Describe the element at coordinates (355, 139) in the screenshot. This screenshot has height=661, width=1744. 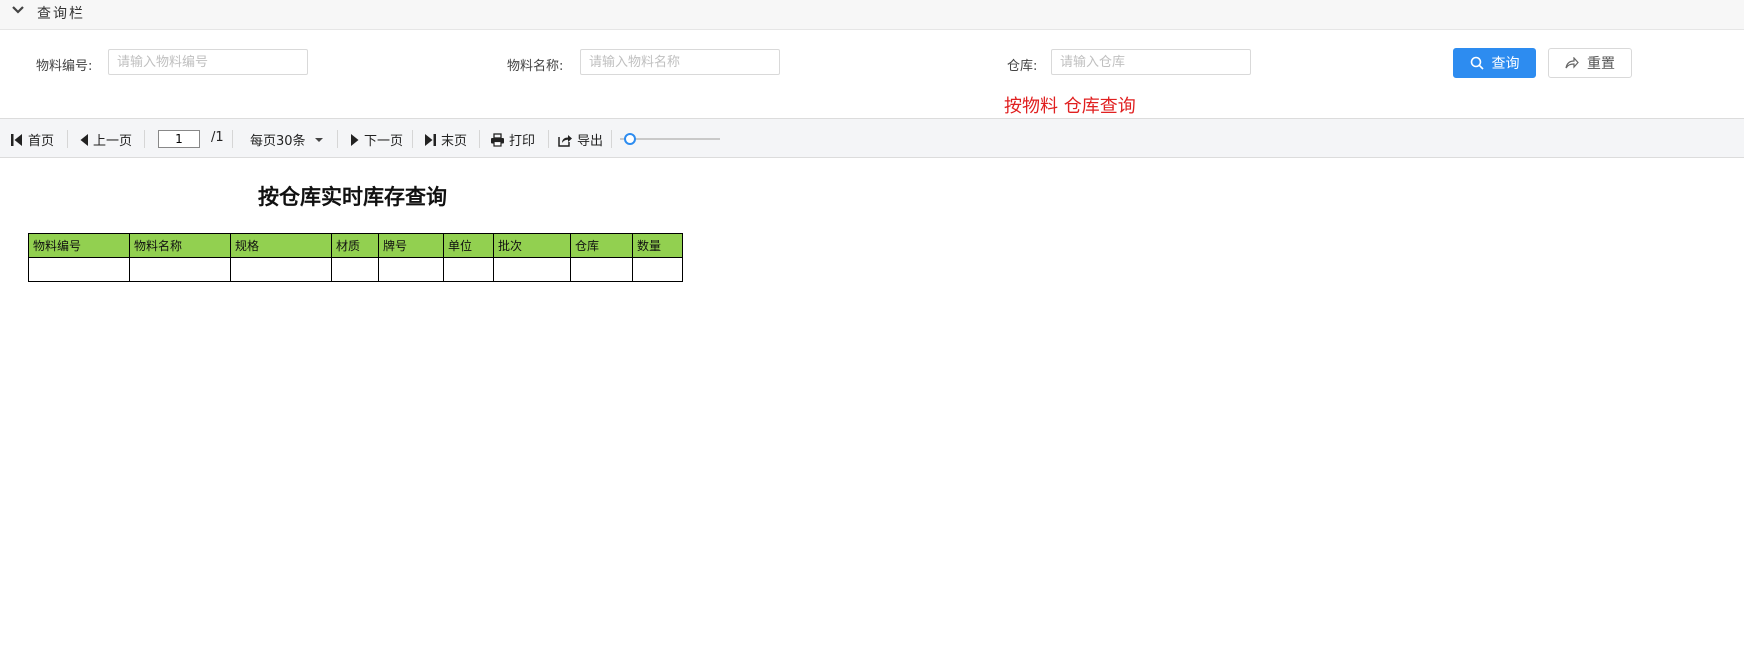
I see `next-page-icon` at that location.